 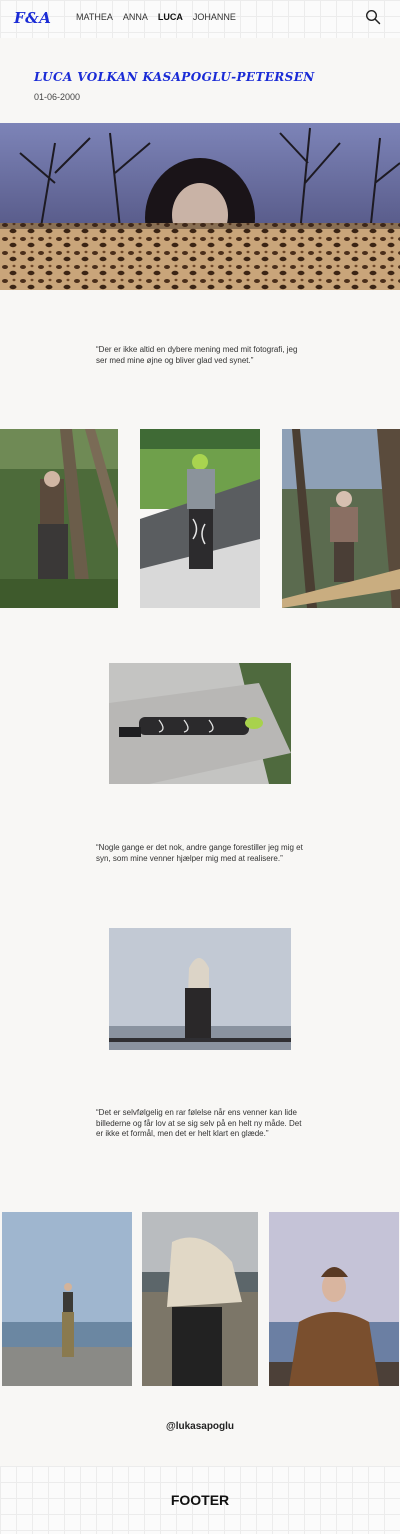 I want to click on photo-lake, so click(x=200, y=989).